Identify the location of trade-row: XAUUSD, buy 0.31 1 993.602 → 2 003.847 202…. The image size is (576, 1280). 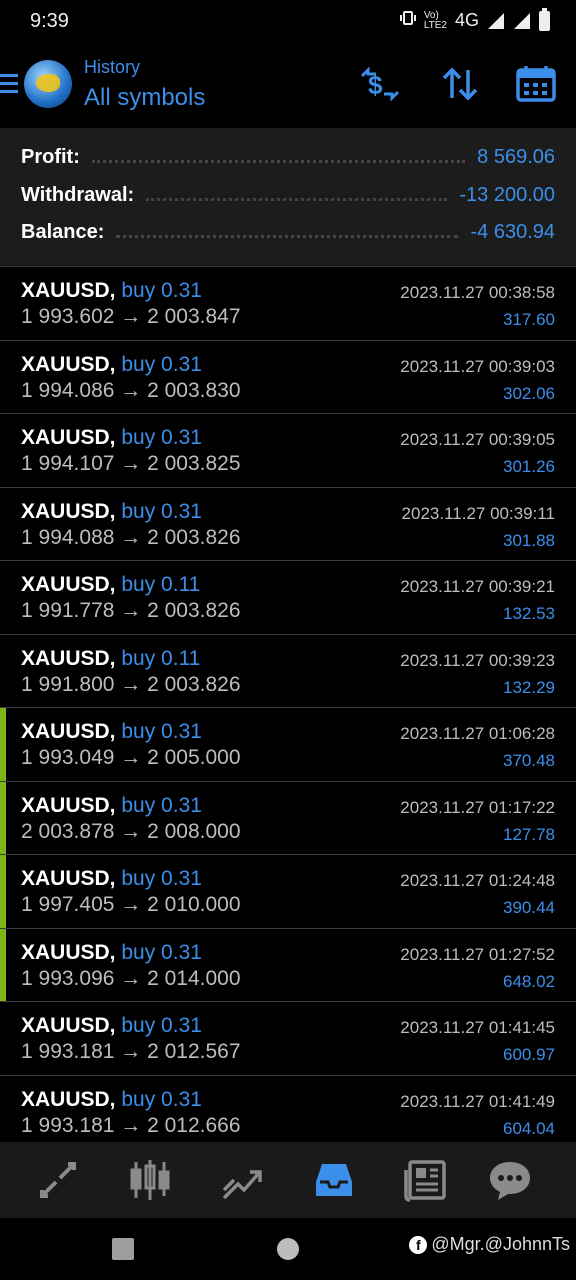
(288, 304).